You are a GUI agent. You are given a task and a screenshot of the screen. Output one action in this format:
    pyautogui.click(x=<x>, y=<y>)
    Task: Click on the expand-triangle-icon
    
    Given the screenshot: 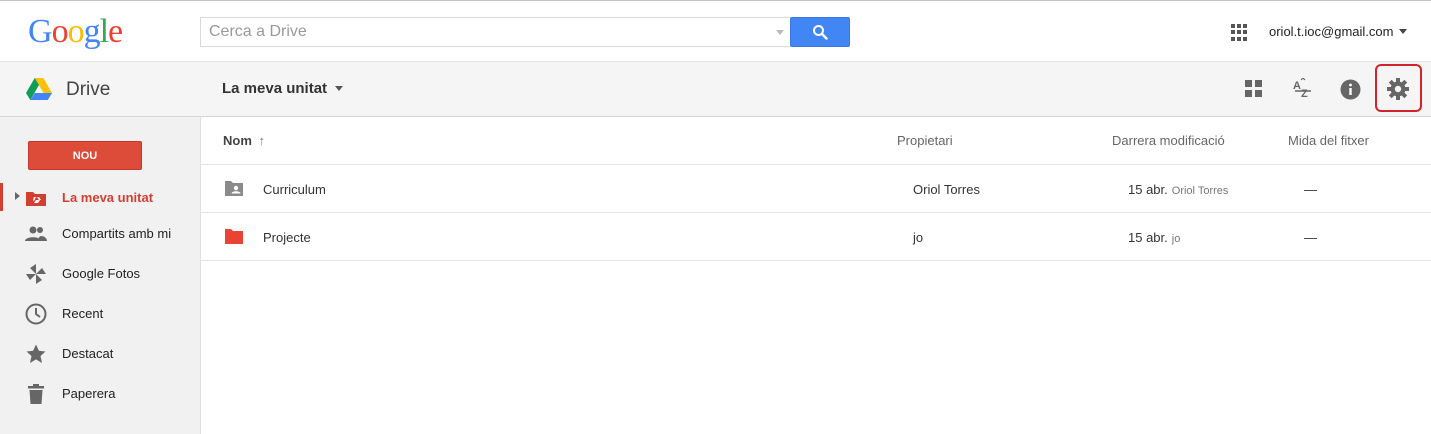 What is the action you would take?
    pyautogui.click(x=17, y=196)
    